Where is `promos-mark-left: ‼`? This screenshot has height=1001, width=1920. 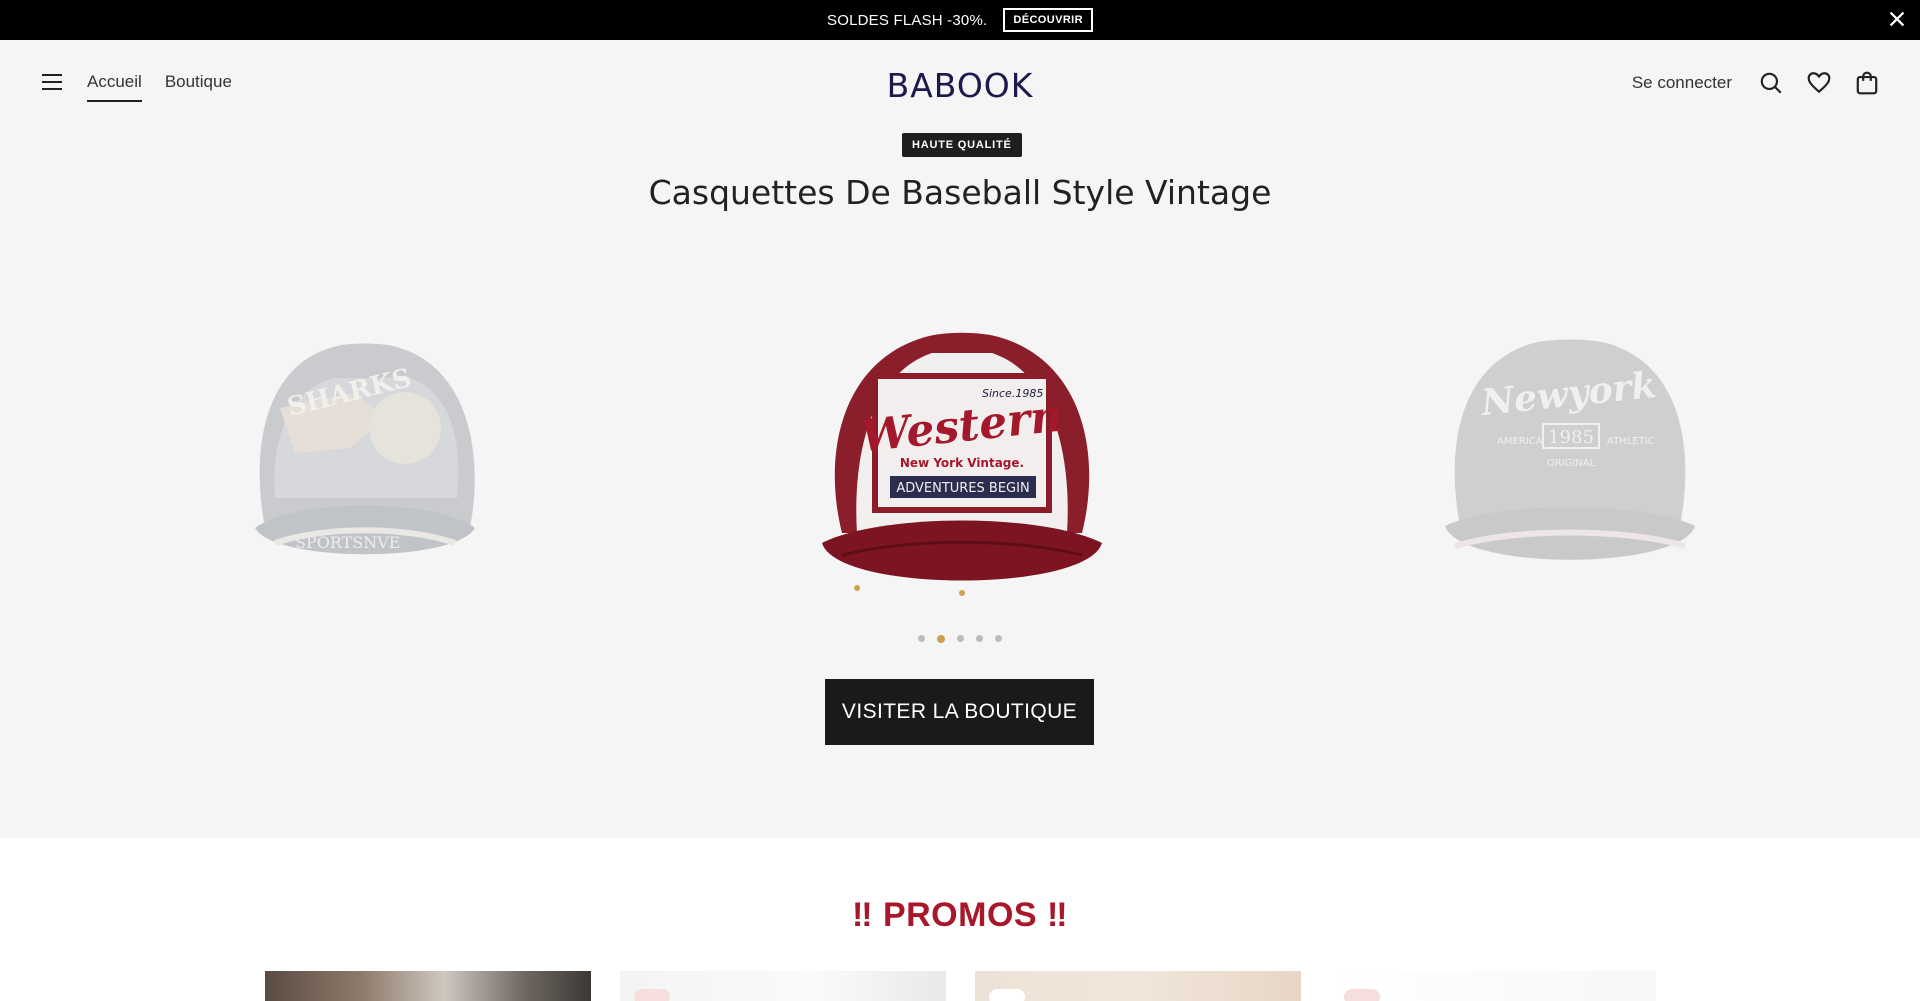 promos-mark-left: ‼ is located at coordinates (862, 915).